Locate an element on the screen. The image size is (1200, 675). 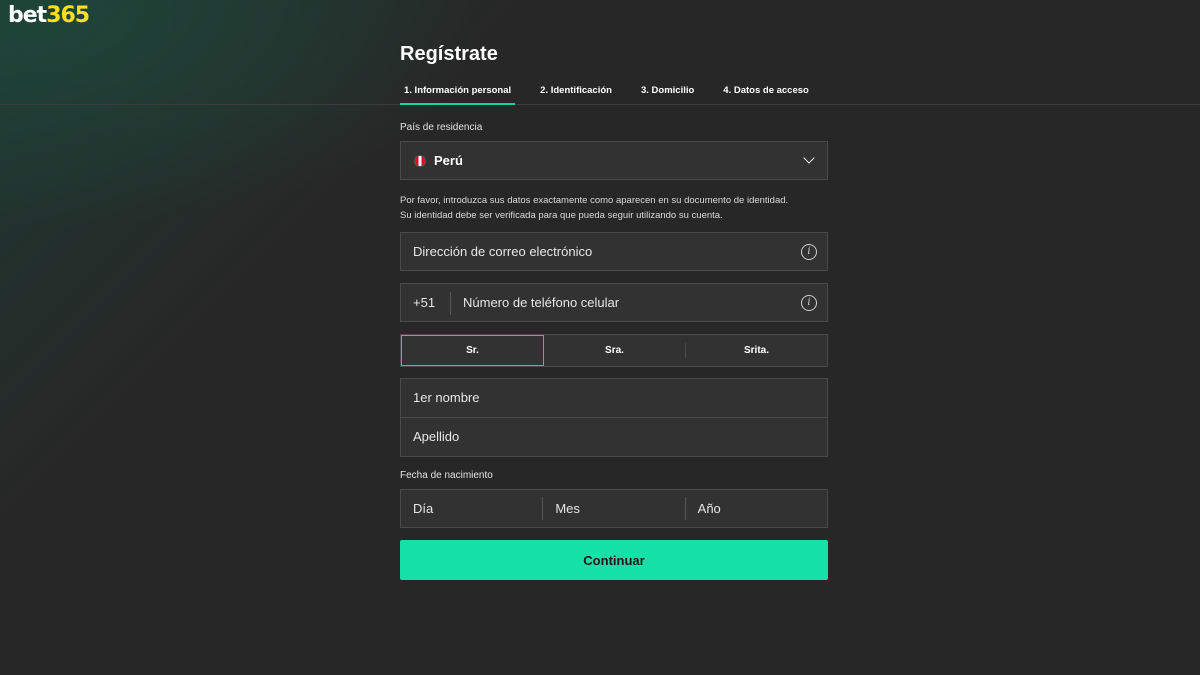
tab-address: 3. Domicilio is located at coordinates (667, 94).